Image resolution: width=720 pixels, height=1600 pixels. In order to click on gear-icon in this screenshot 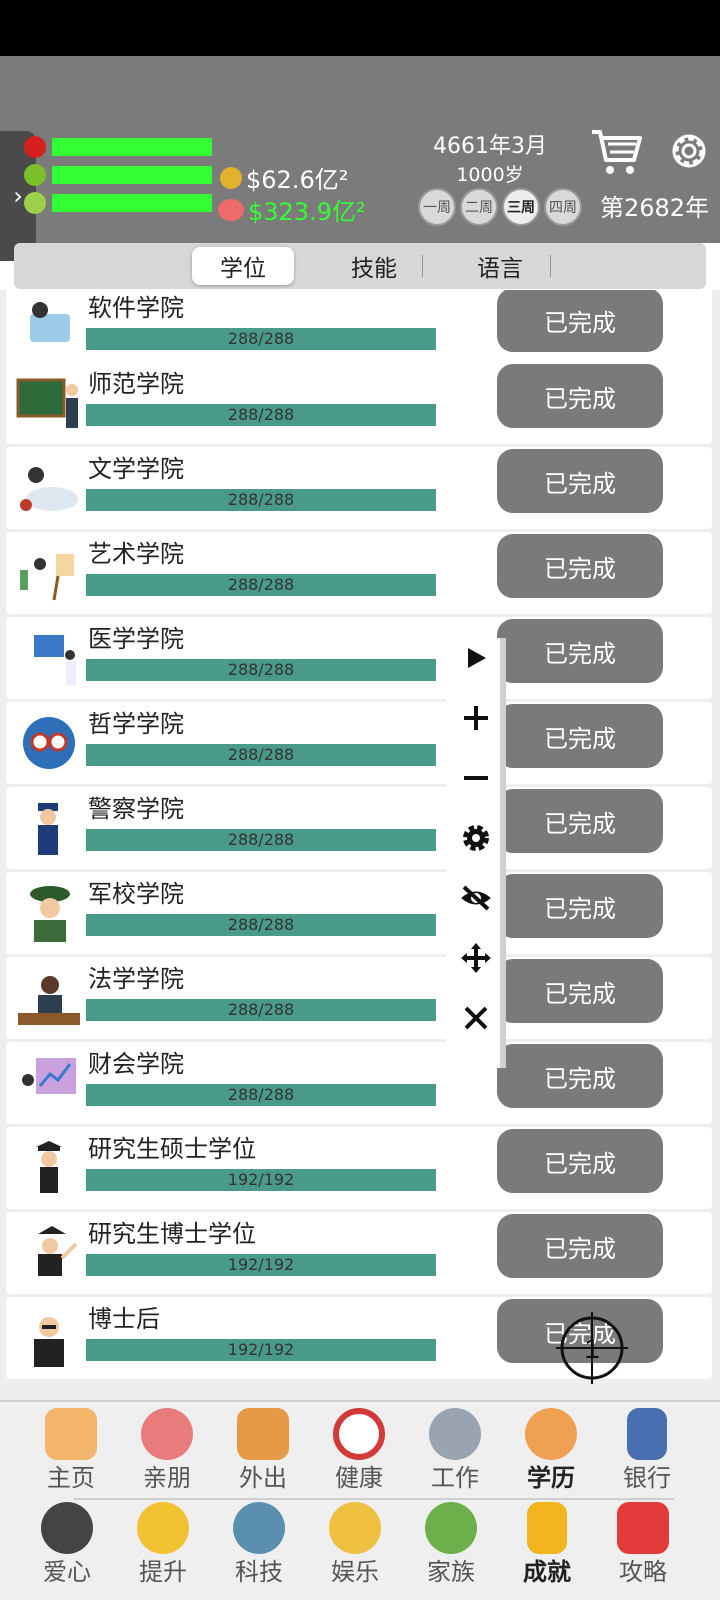, I will do `click(689, 151)`.